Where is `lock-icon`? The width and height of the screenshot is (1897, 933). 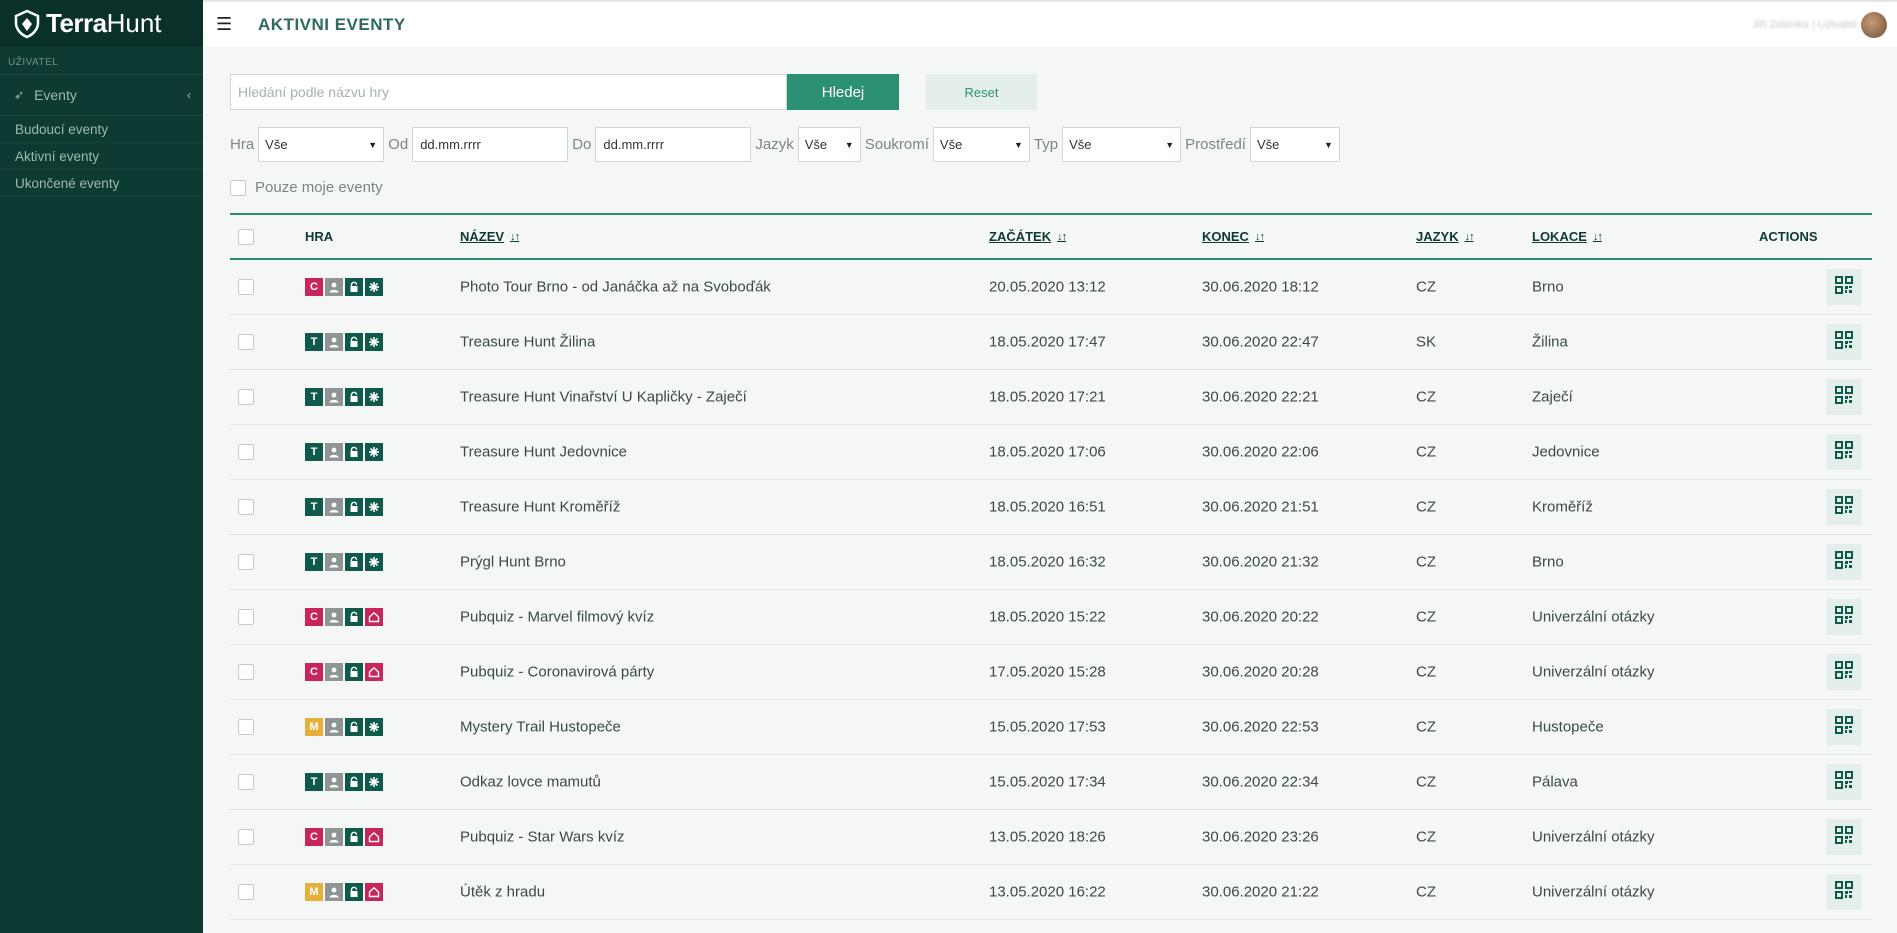 lock-icon is located at coordinates (354, 782).